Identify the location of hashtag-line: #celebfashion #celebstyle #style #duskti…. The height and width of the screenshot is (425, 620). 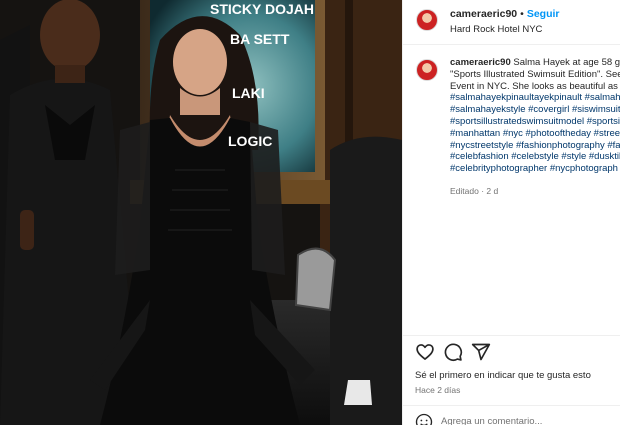
(535, 157).